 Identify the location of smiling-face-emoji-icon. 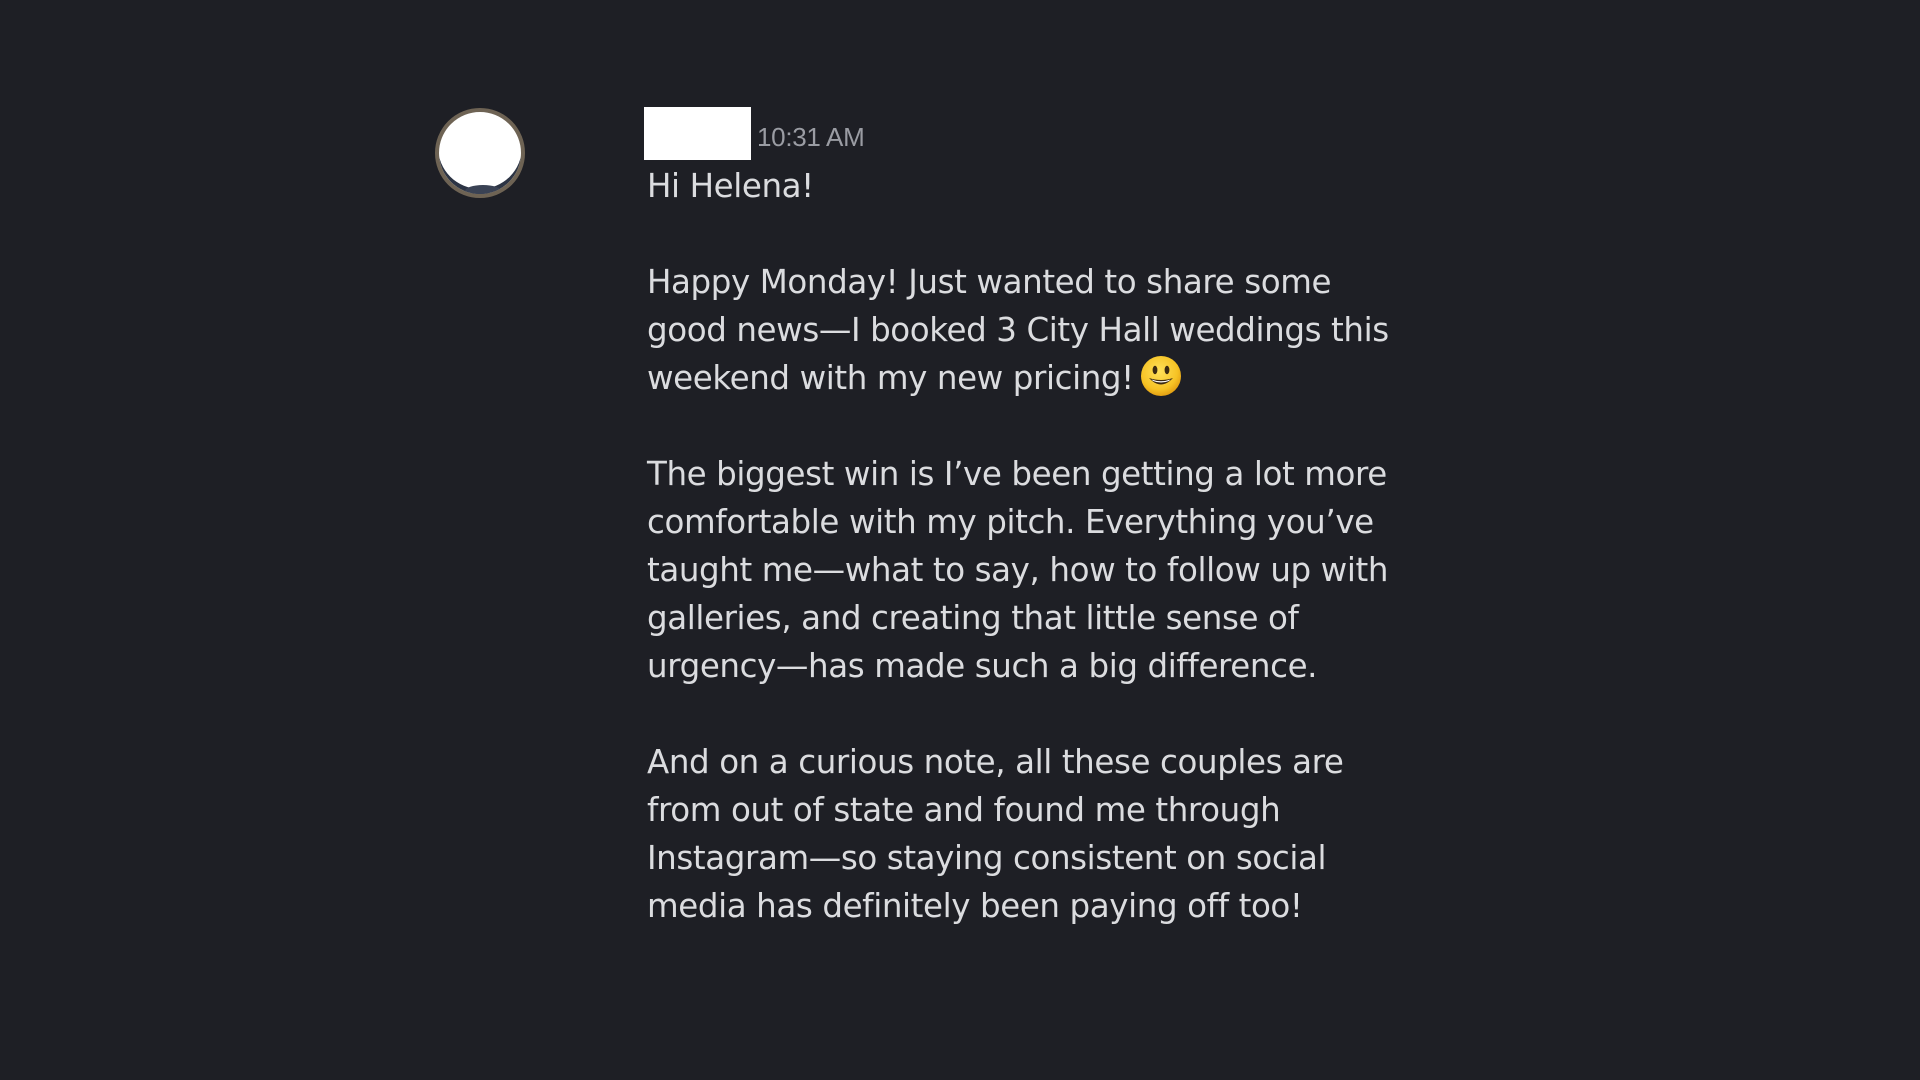
(1160, 376).